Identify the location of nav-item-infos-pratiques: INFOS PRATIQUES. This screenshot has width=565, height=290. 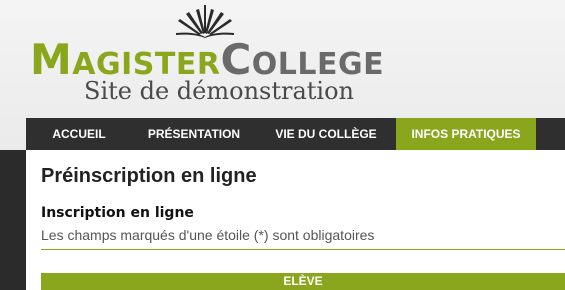
(466, 134).